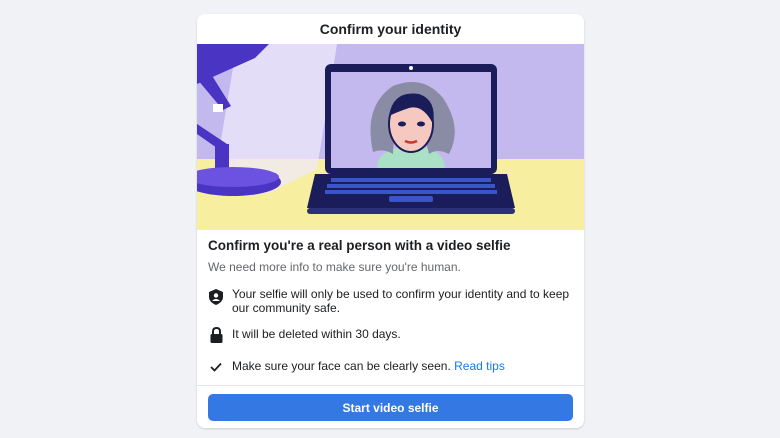 The height and width of the screenshot is (438, 780). Describe the element at coordinates (216, 367) in the screenshot. I see `check-icon` at that location.